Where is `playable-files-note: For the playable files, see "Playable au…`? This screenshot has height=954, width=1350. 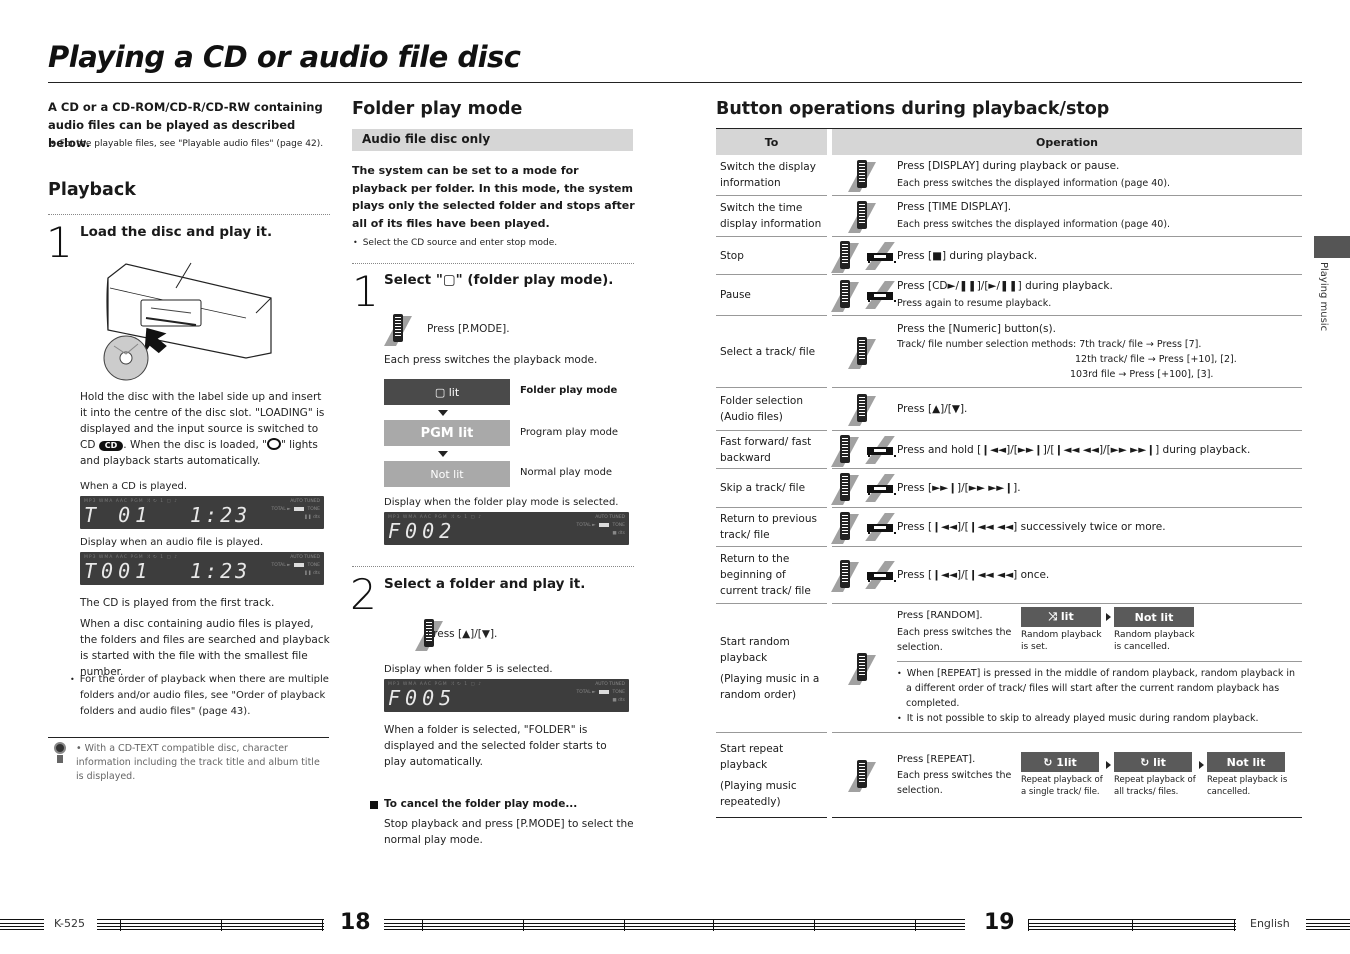 playable-files-note: For the playable files, see "Playable au… is located at coordinates (192, 144).